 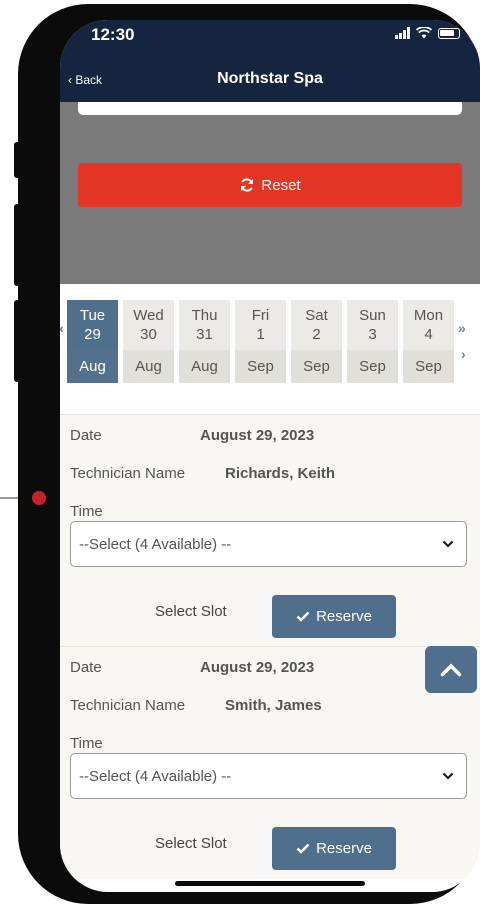 I want to click on day-weekday: Sun, so click(x=372, y=315).